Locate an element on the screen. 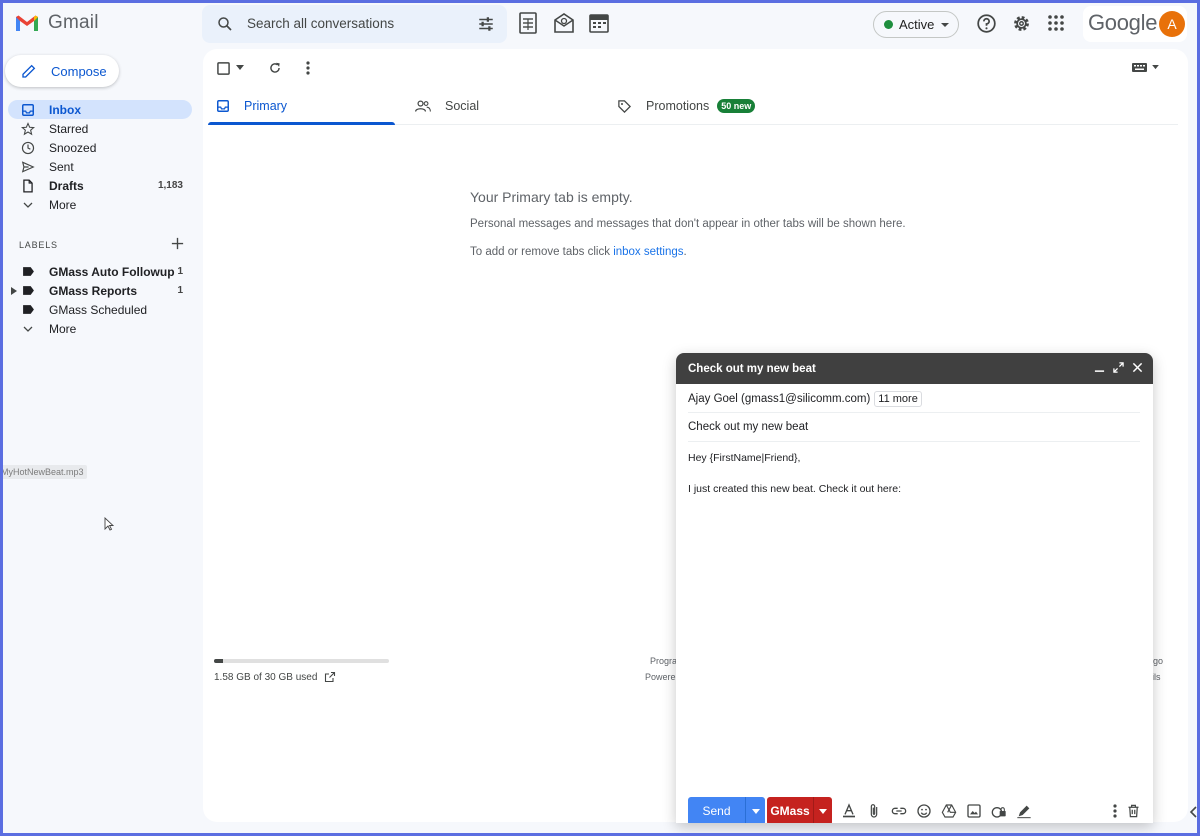  search-bar: Search all conversations is located at coordinates (354, 24).